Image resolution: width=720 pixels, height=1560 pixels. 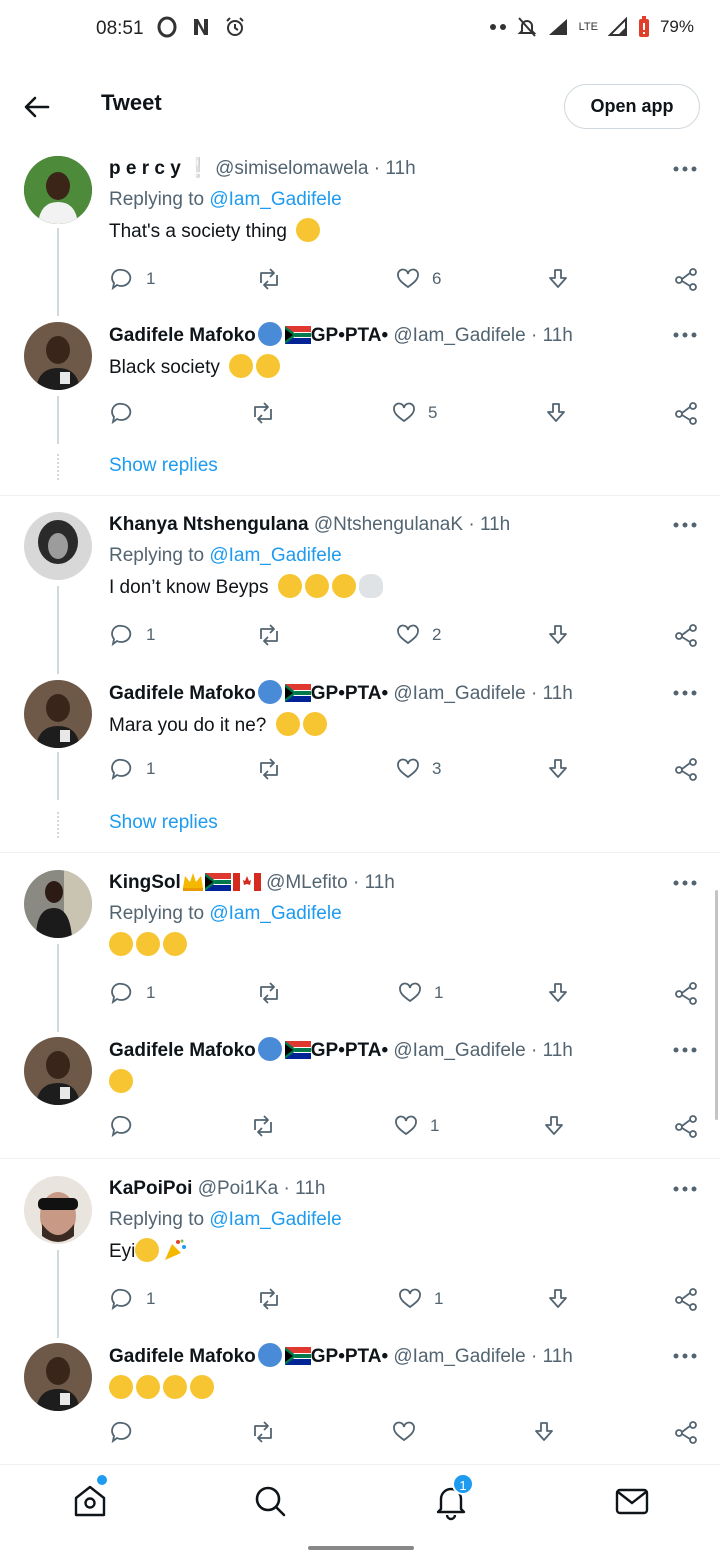 What do you see at coordinates (150, 1188) in the screenshot?
I see `display-name: KaPoiPoi` at bounding box center [150, 1188].